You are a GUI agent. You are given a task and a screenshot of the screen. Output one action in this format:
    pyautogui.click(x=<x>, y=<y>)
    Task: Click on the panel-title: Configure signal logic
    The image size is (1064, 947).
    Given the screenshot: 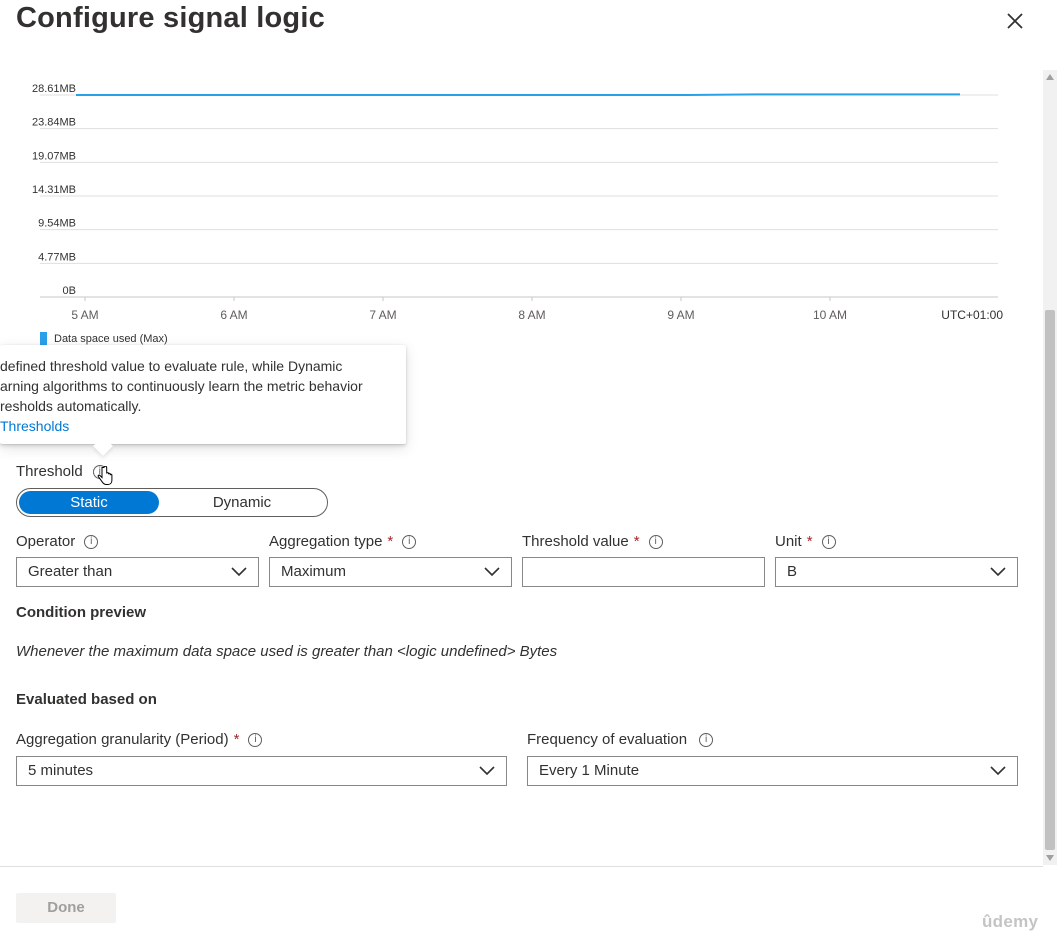 What is the action you would take?
    pyautogui.click(x=170, y=18)
    